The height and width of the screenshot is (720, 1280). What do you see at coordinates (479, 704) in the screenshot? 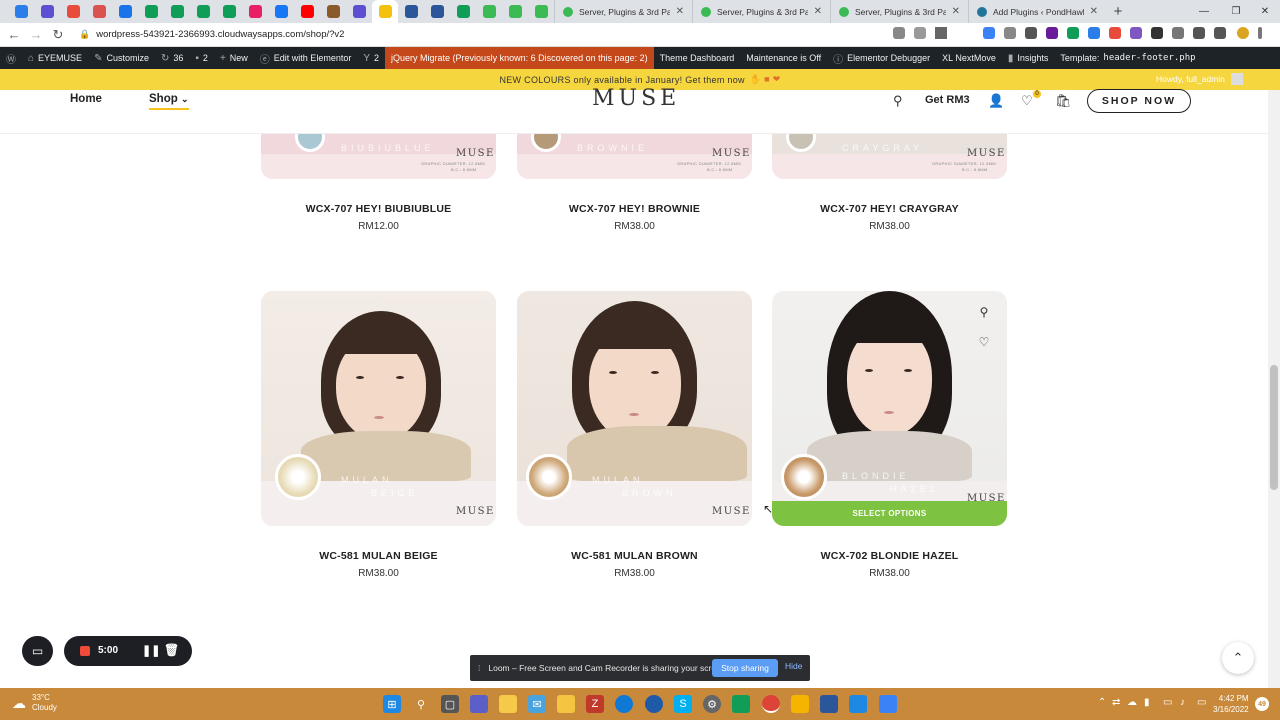
I see `teams-chat-icon` at bounding box center [479, 704].